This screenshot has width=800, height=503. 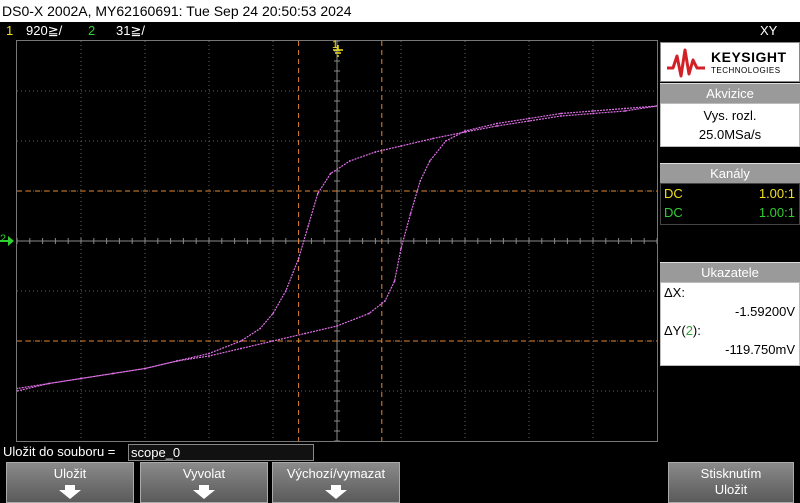 I want to click on brand-sub: TECHNOLOGIES, so click(x=746, y=70).